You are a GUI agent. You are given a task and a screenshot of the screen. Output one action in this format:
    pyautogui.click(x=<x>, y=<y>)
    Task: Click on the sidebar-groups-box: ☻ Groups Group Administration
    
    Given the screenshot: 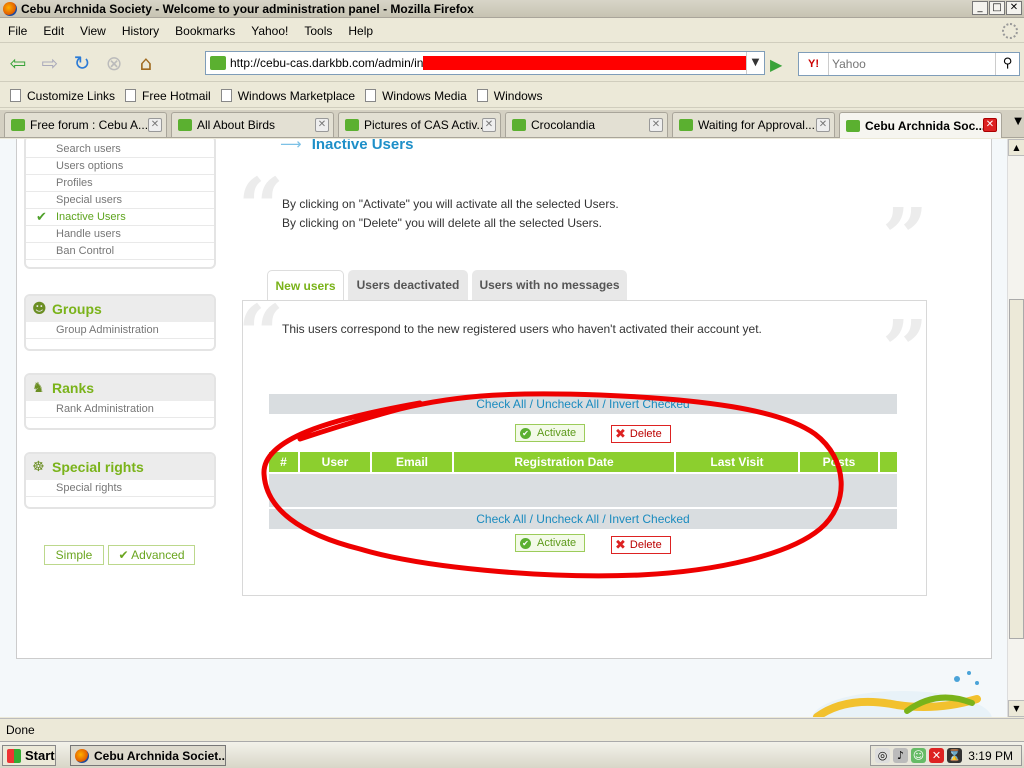 What is the action you would take?
    pyautogui.click(x=120, y=322)
    